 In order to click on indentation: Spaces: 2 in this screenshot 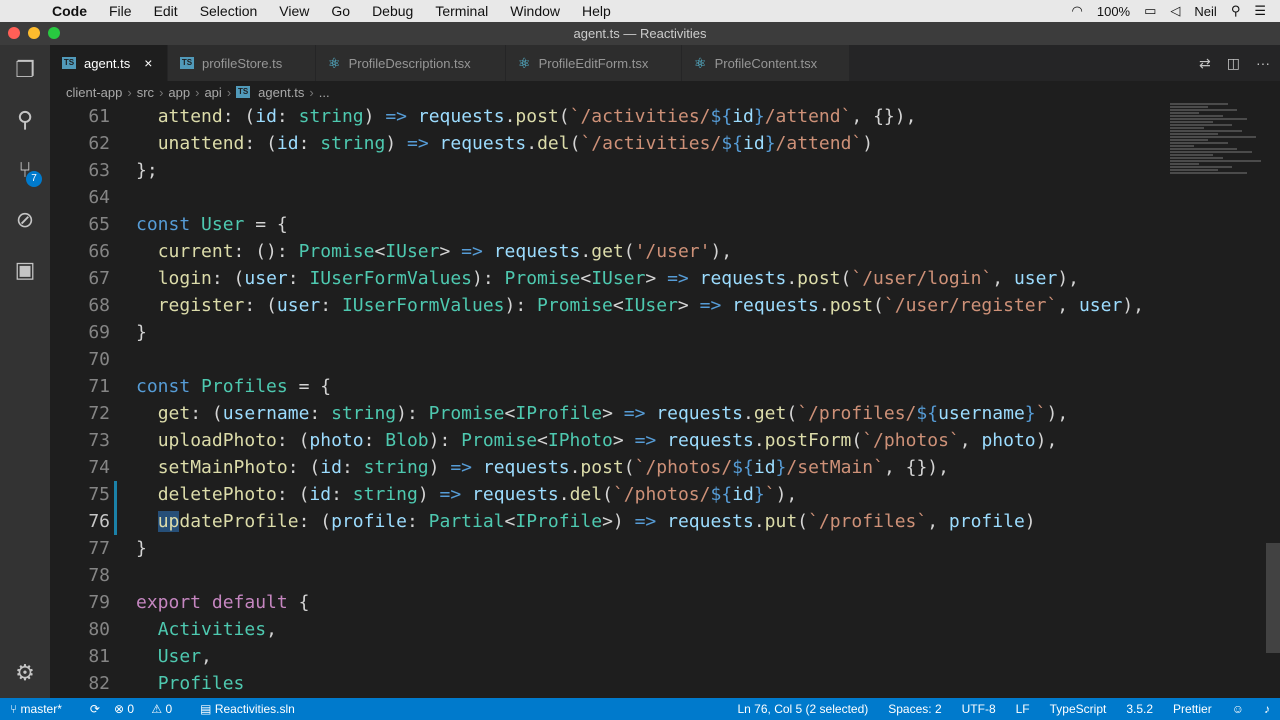, I will do `click(914, 709)`.